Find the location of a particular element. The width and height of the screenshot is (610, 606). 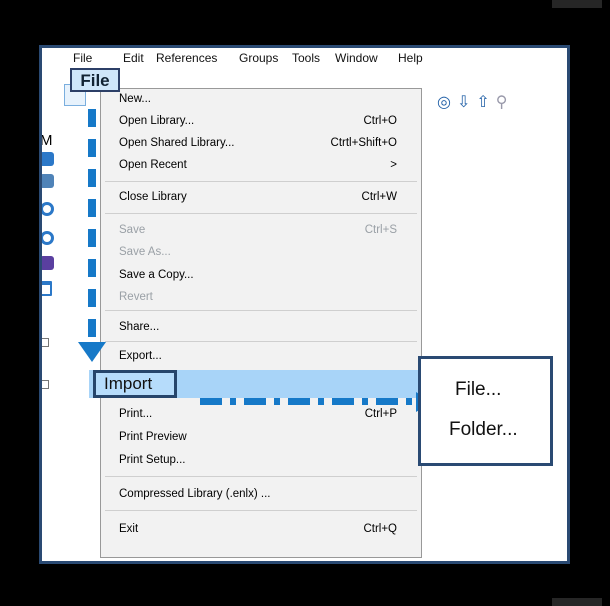

import-label: Import is located at coordinates (128, 383).